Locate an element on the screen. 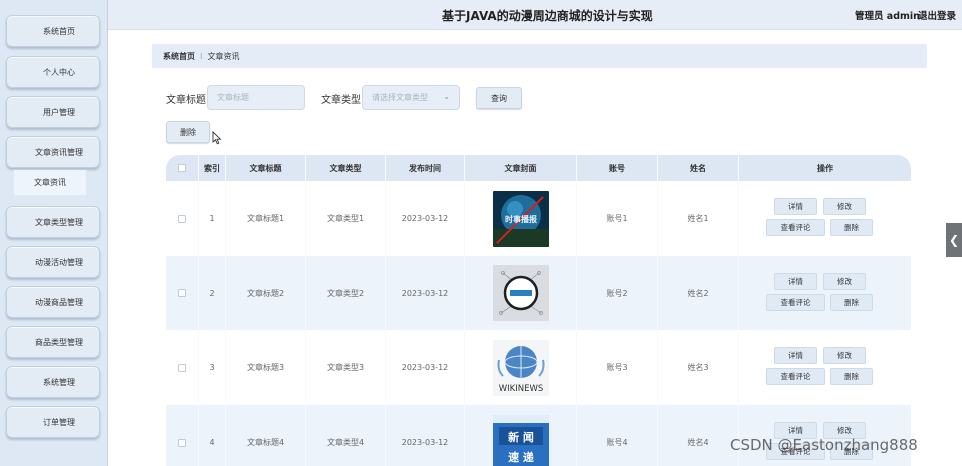  cell-cover: WIKINEWS is located at coordinates (521, 367).